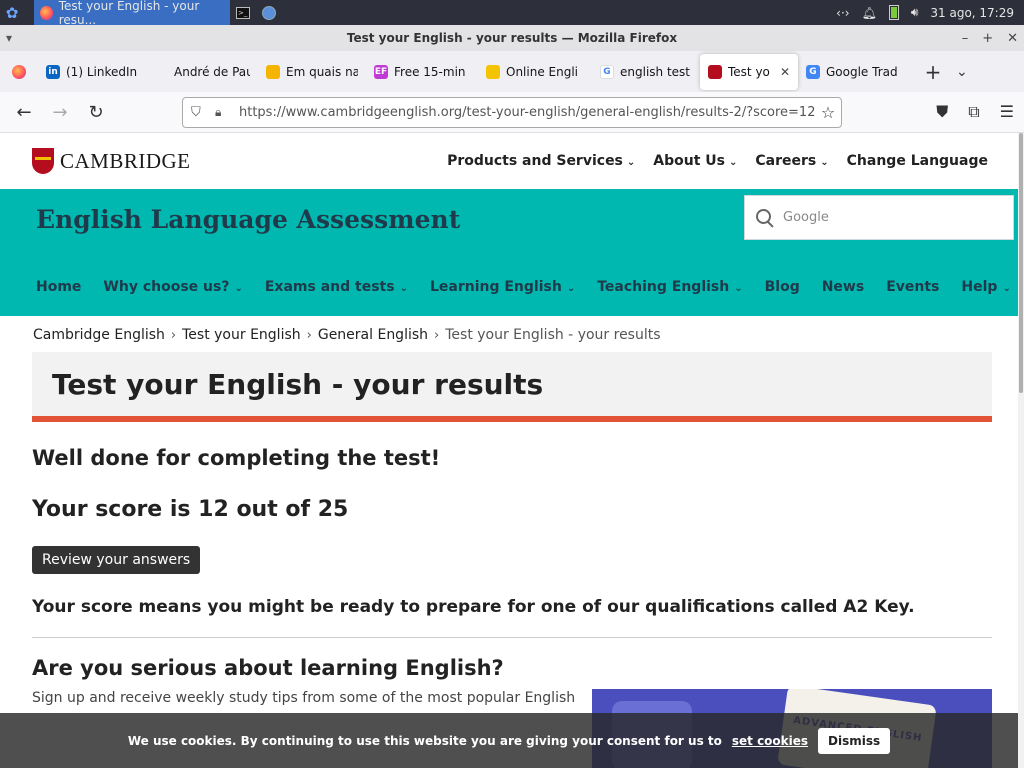 This screenshot has width=1024, height=768. Describe the element at coordinates (962, 72) in the screenshot. I see `list-all-tabs-button: ⌄` at that location.